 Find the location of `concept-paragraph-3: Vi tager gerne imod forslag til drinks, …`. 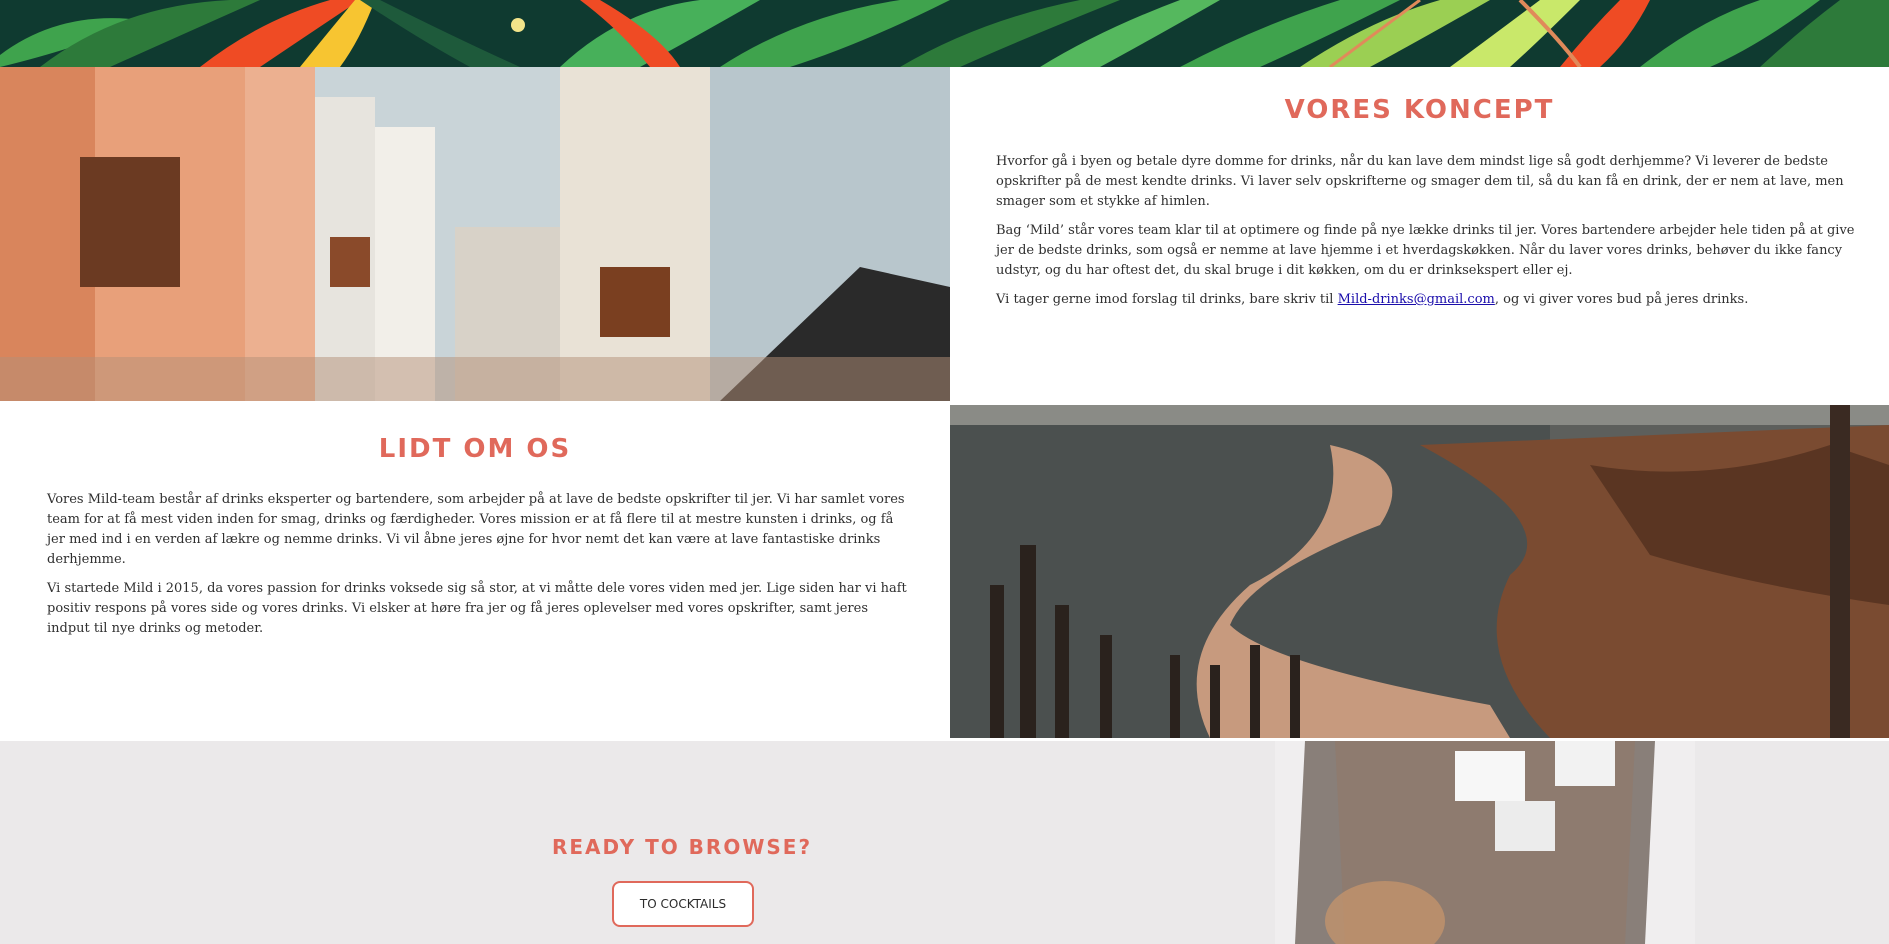

concept-paragraph-3: Vi tager gerne imod forslag til drinks, … is located at coordinates (1429, 300).